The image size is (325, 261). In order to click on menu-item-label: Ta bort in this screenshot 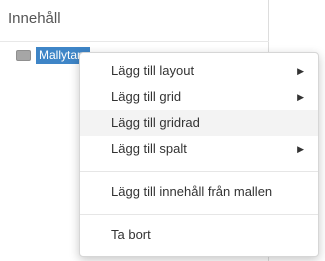, I will do `click(131, 234)`.